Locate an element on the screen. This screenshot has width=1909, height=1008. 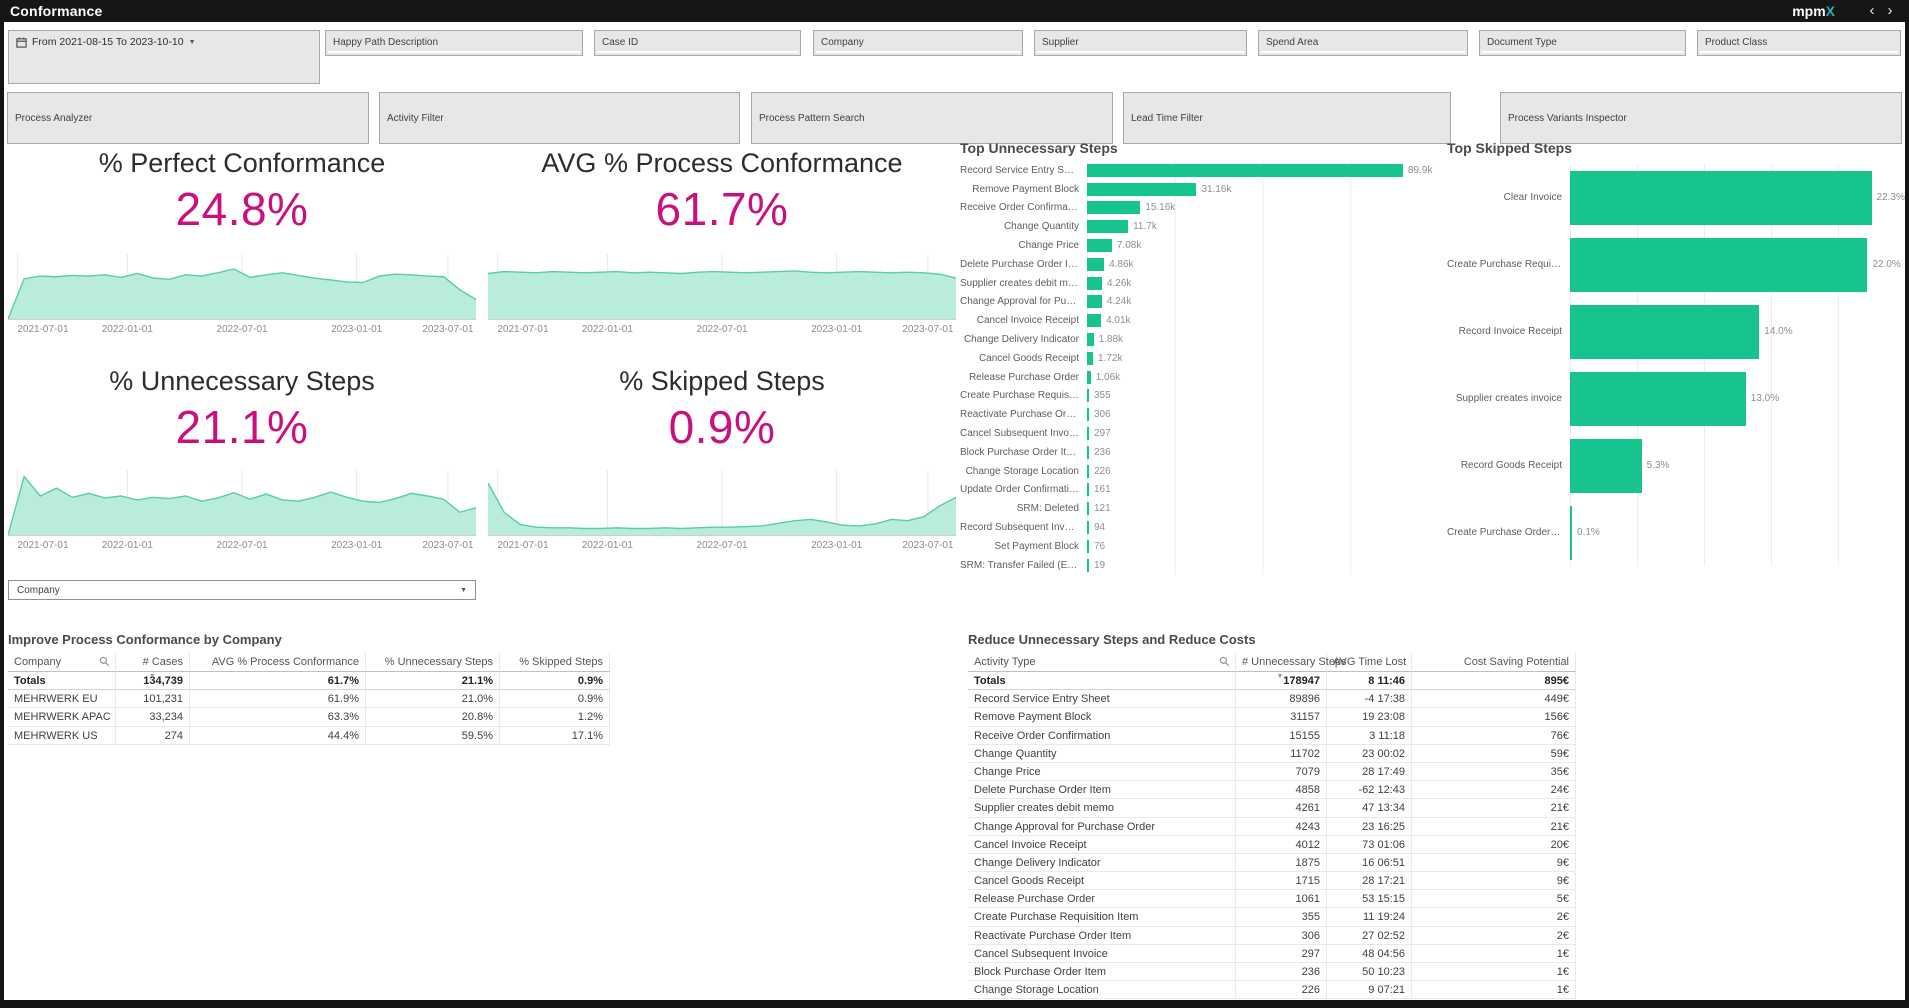
table-cell: 236 is located at coordinates (1281, 972).